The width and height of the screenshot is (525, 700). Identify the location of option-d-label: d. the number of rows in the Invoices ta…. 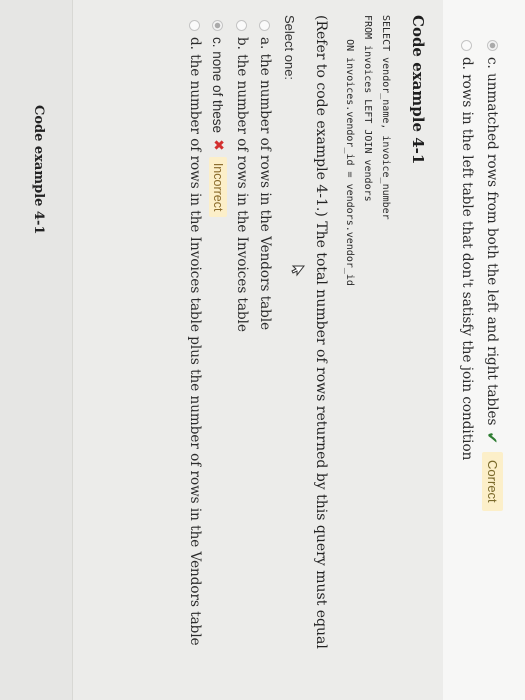
(195, 341).